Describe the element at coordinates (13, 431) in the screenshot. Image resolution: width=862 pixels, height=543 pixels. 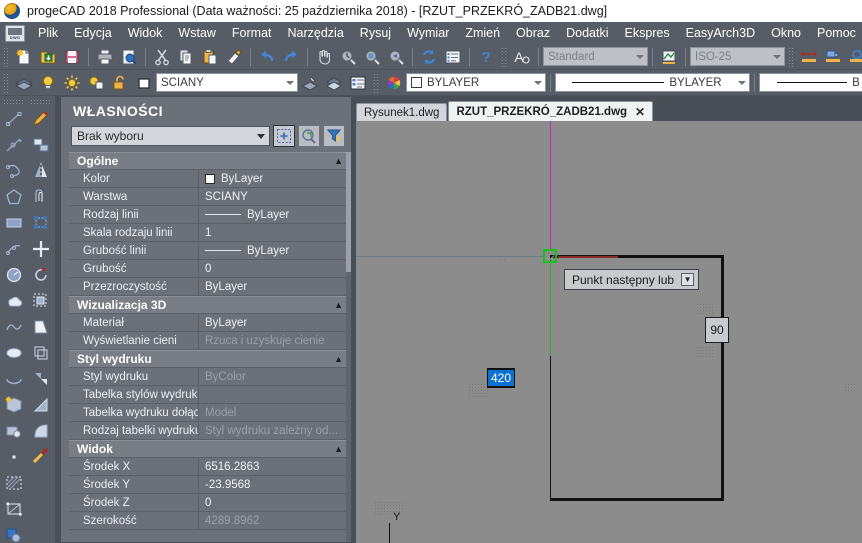
I see `write-block-icon` at that location.